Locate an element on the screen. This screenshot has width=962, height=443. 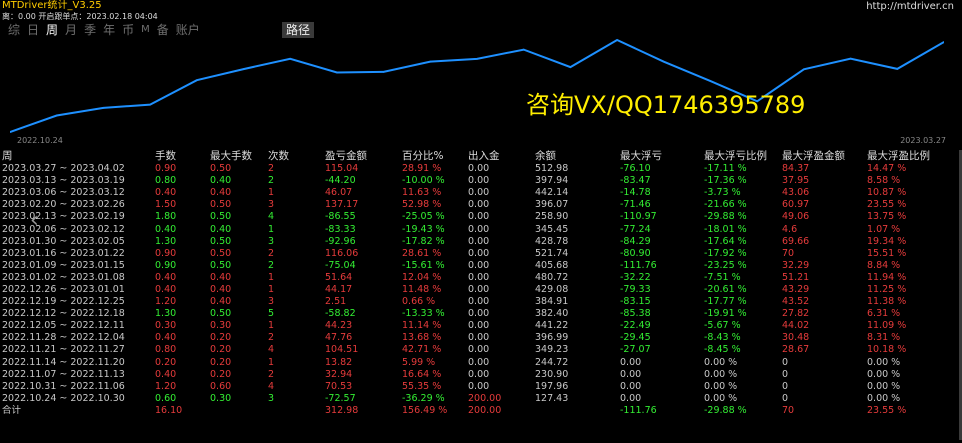
cell-max-float-loss-ratio: -21.66 % is located at coordinates (725, 205).